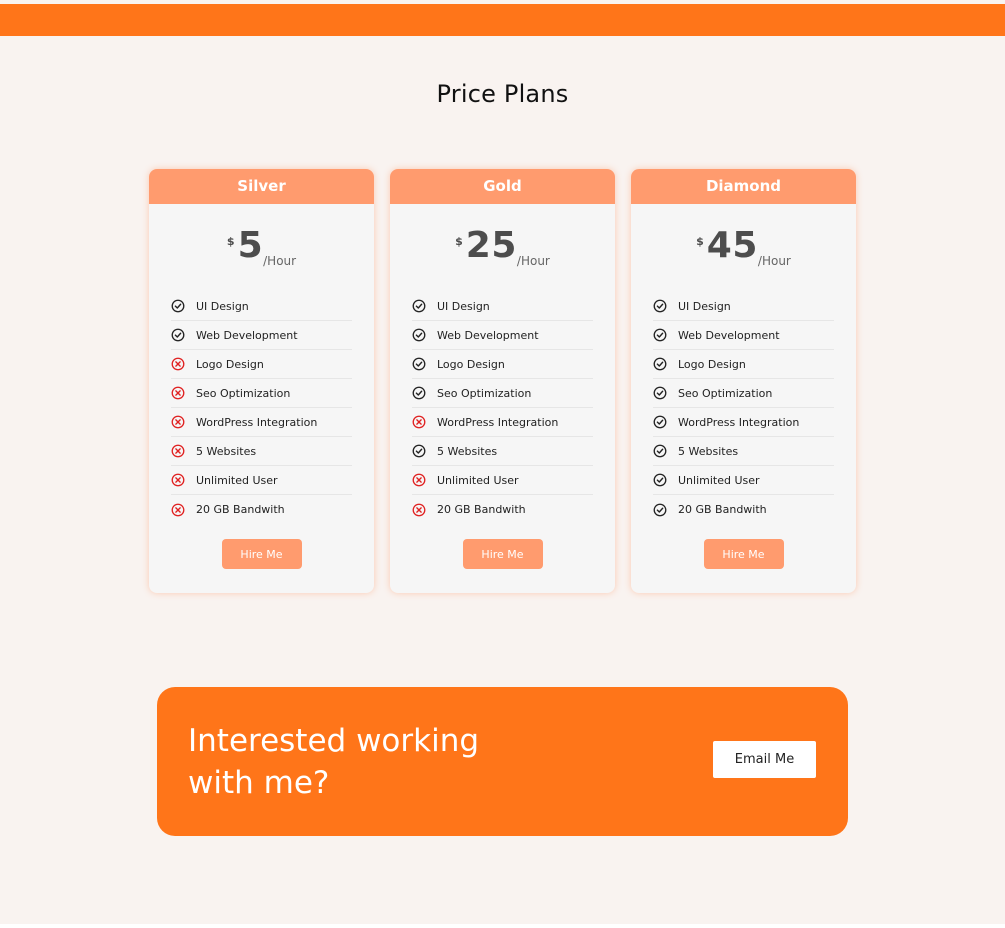 This screenshot has height=928, width=1005. I want to click on plan-price: $45/Hour, so click(743, 240).